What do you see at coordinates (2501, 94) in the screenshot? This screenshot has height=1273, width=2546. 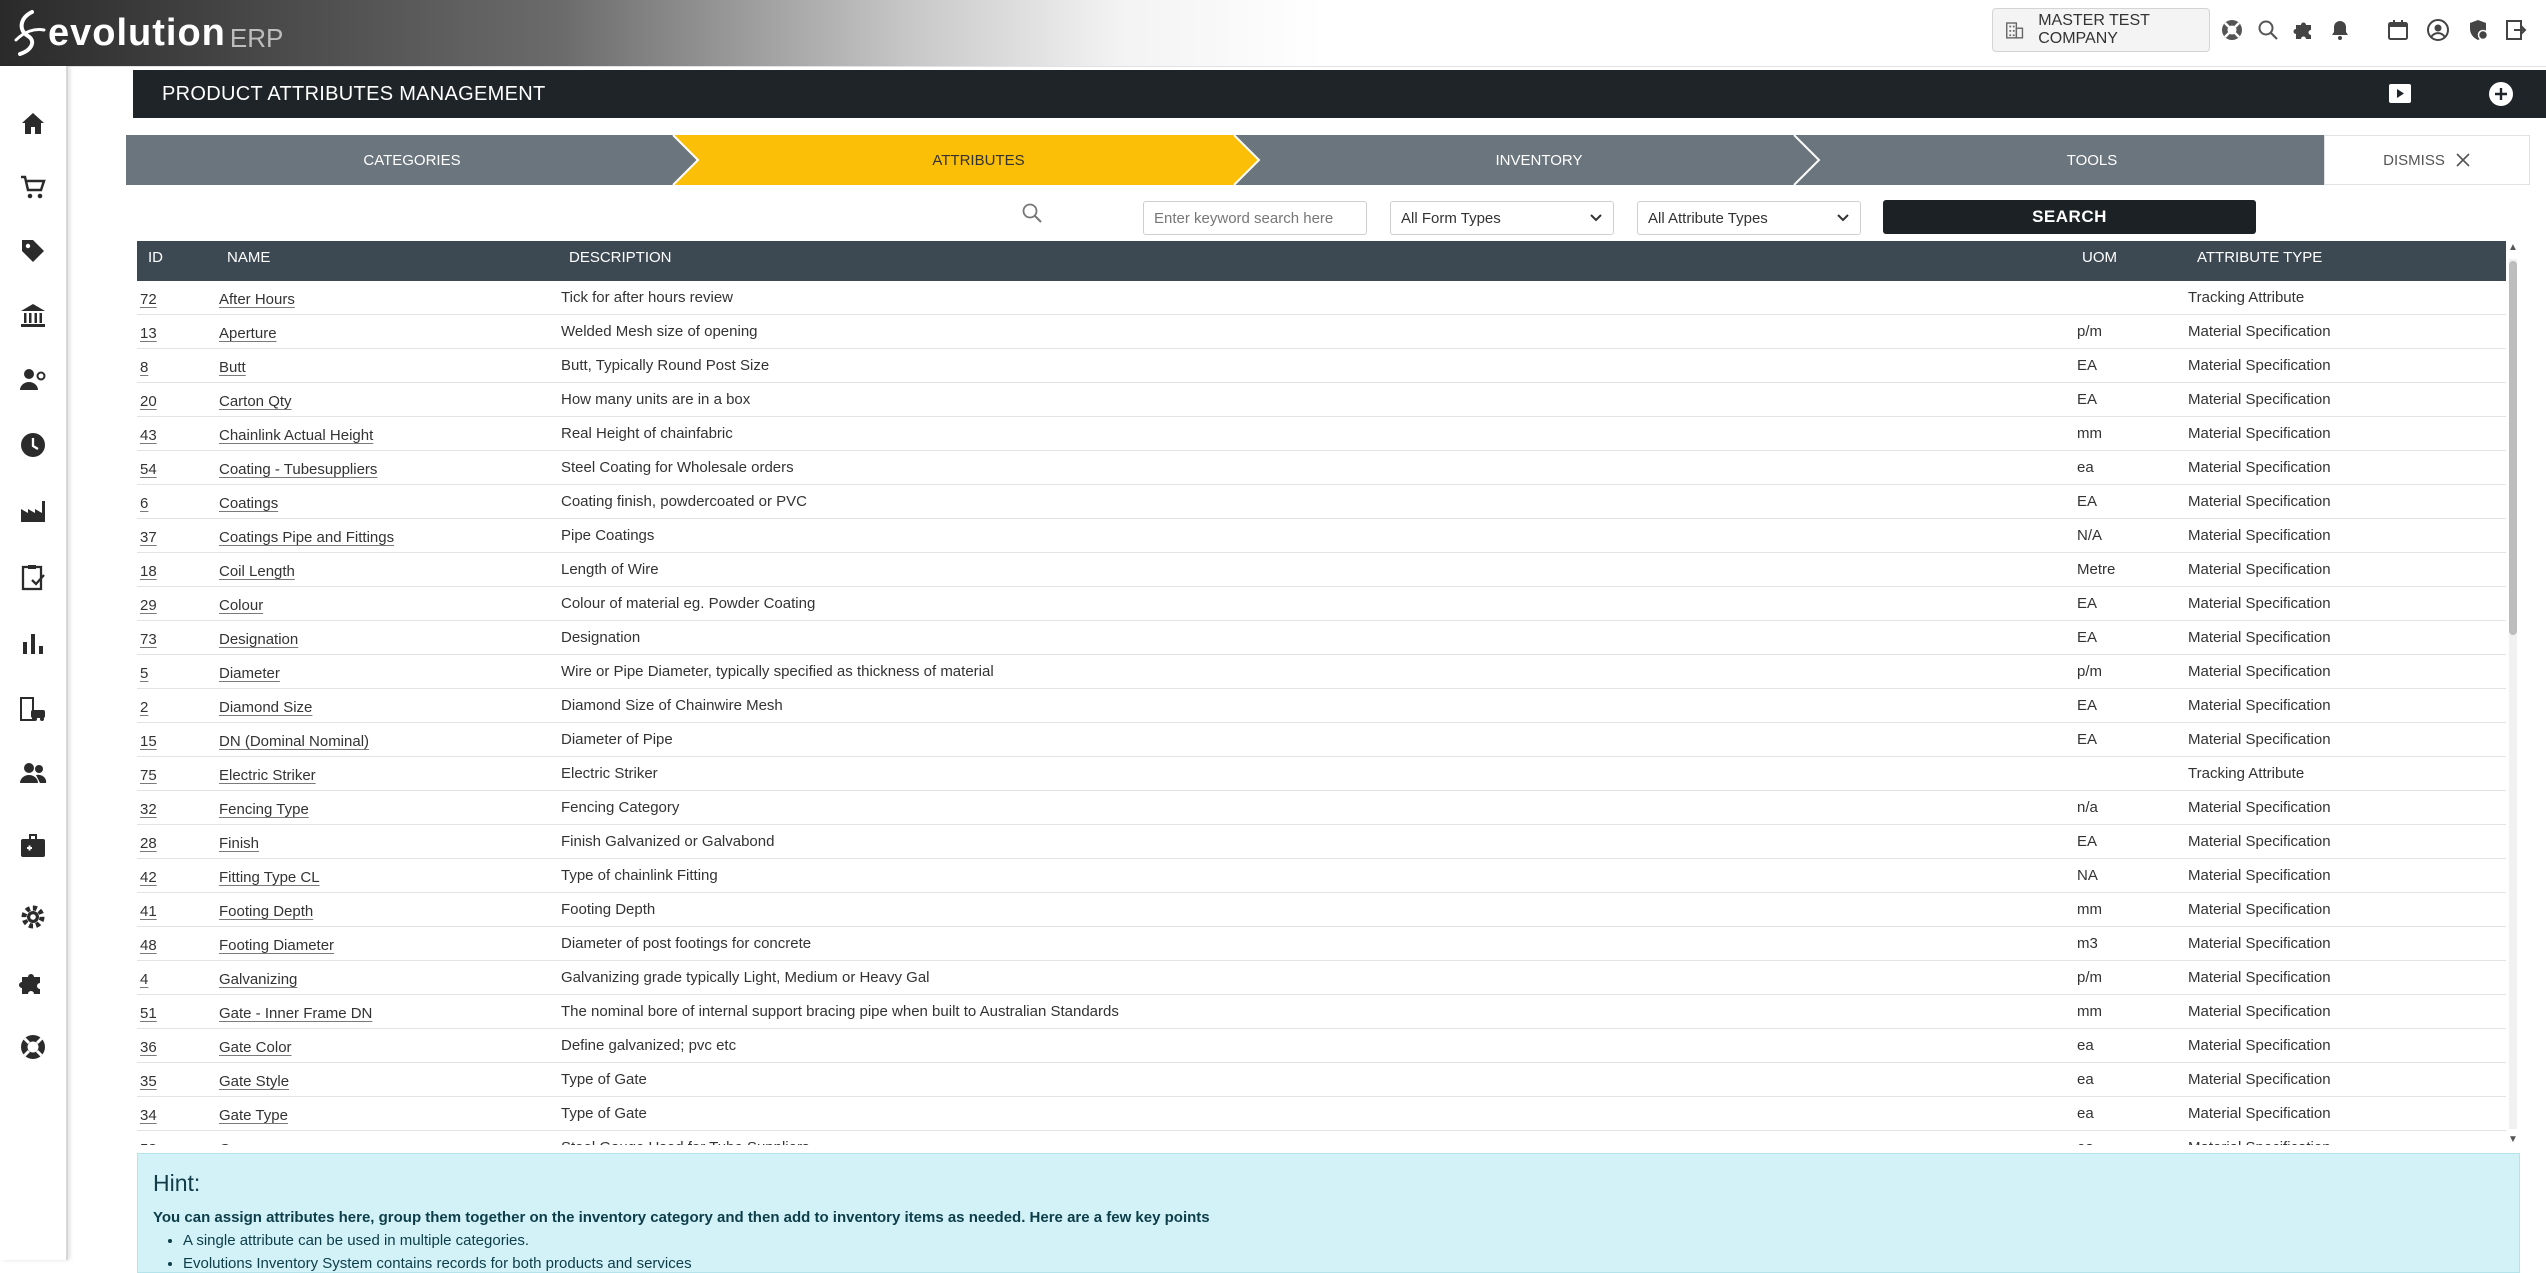 I see `add-circle-icon` at bounding box center [2501, 94].